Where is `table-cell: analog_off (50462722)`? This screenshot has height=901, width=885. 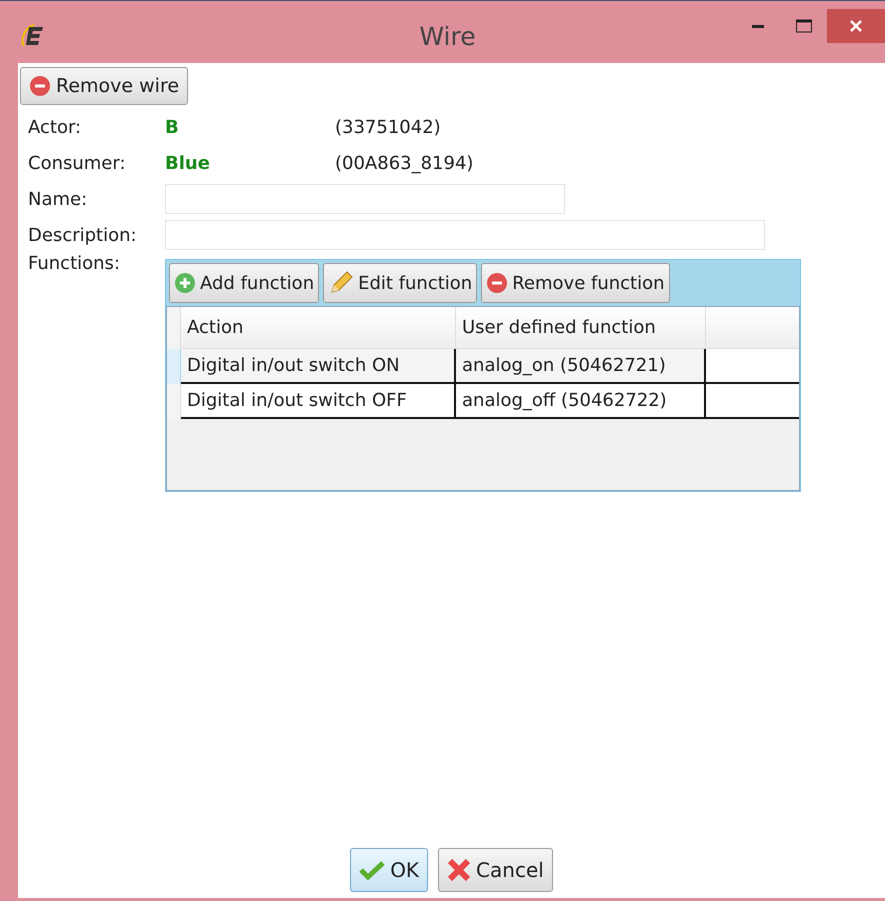 table-cell: analog_off (50462722) is located at coordinates (581, 401).